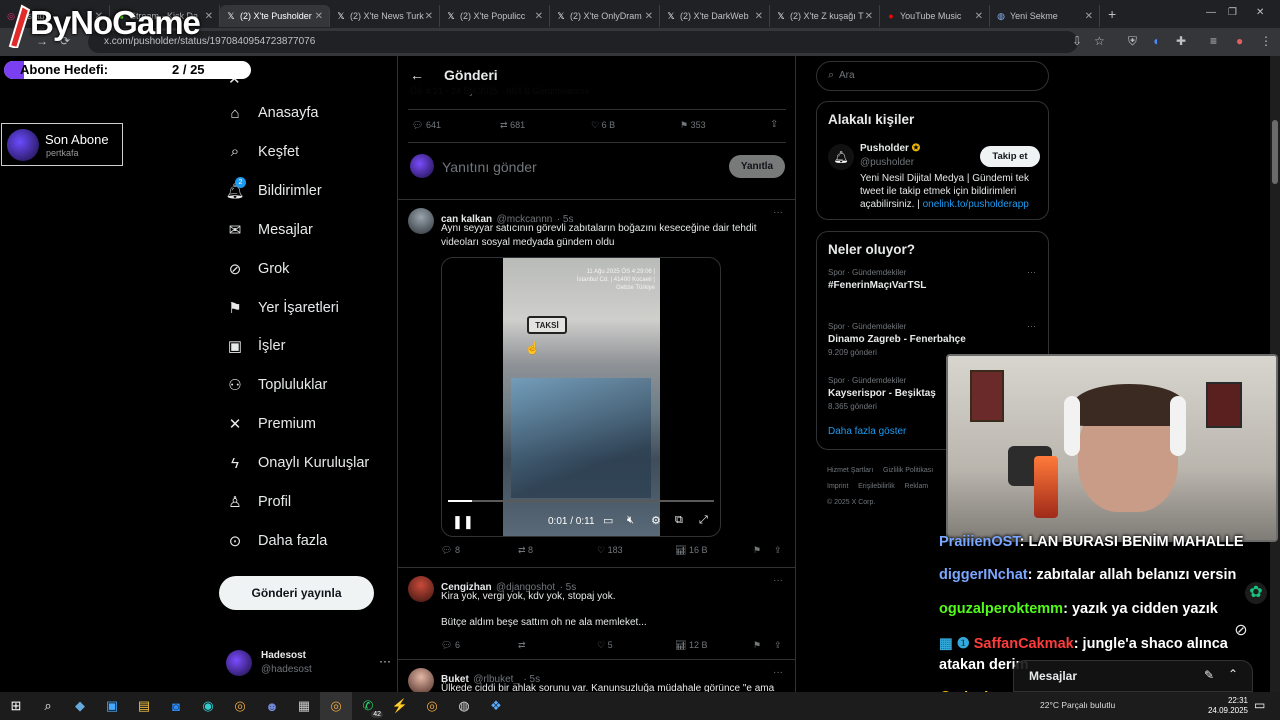 The width and height of the screenshot is (1280, 720). Describe the element at coordinates (176, 706) in the screenshot. I see `outlook-icon: ◙` at that location.